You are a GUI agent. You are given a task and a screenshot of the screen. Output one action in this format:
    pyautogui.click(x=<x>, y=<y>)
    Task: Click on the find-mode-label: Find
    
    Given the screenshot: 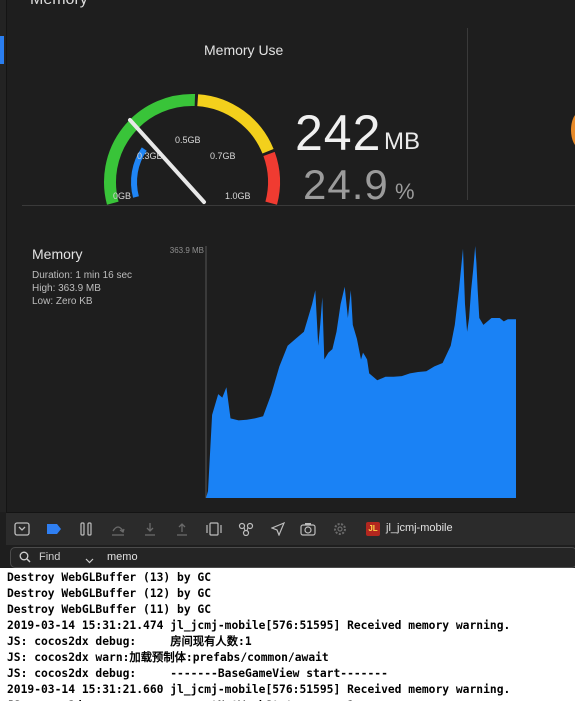 What is the action you would take?
    pyautogui.click(x=49, y=557)
    